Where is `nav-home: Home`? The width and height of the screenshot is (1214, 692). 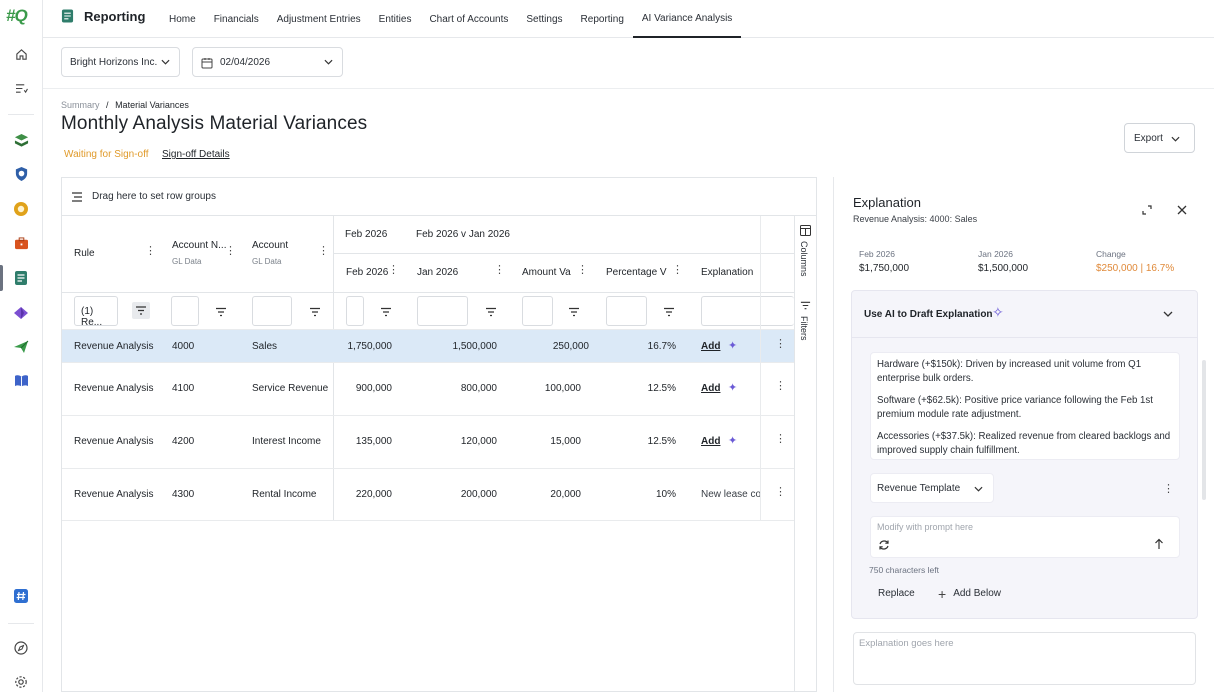 nav-home: Home is located at coordinates (182, 19).